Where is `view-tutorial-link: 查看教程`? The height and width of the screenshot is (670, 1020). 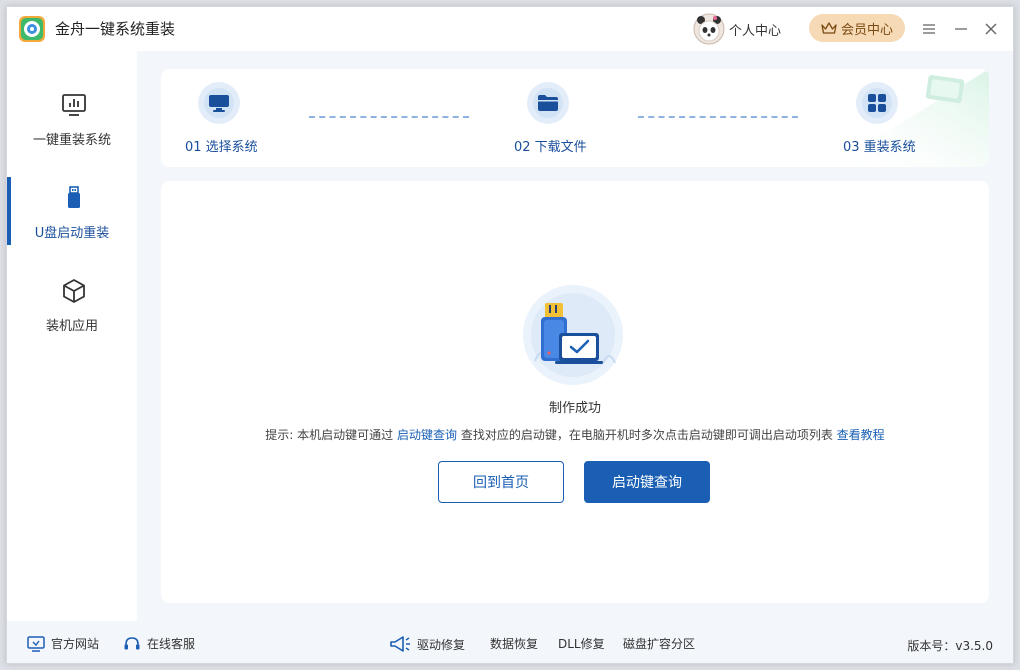 view-tutorial-link: 查看教程 is located at coordinates (861, 435).